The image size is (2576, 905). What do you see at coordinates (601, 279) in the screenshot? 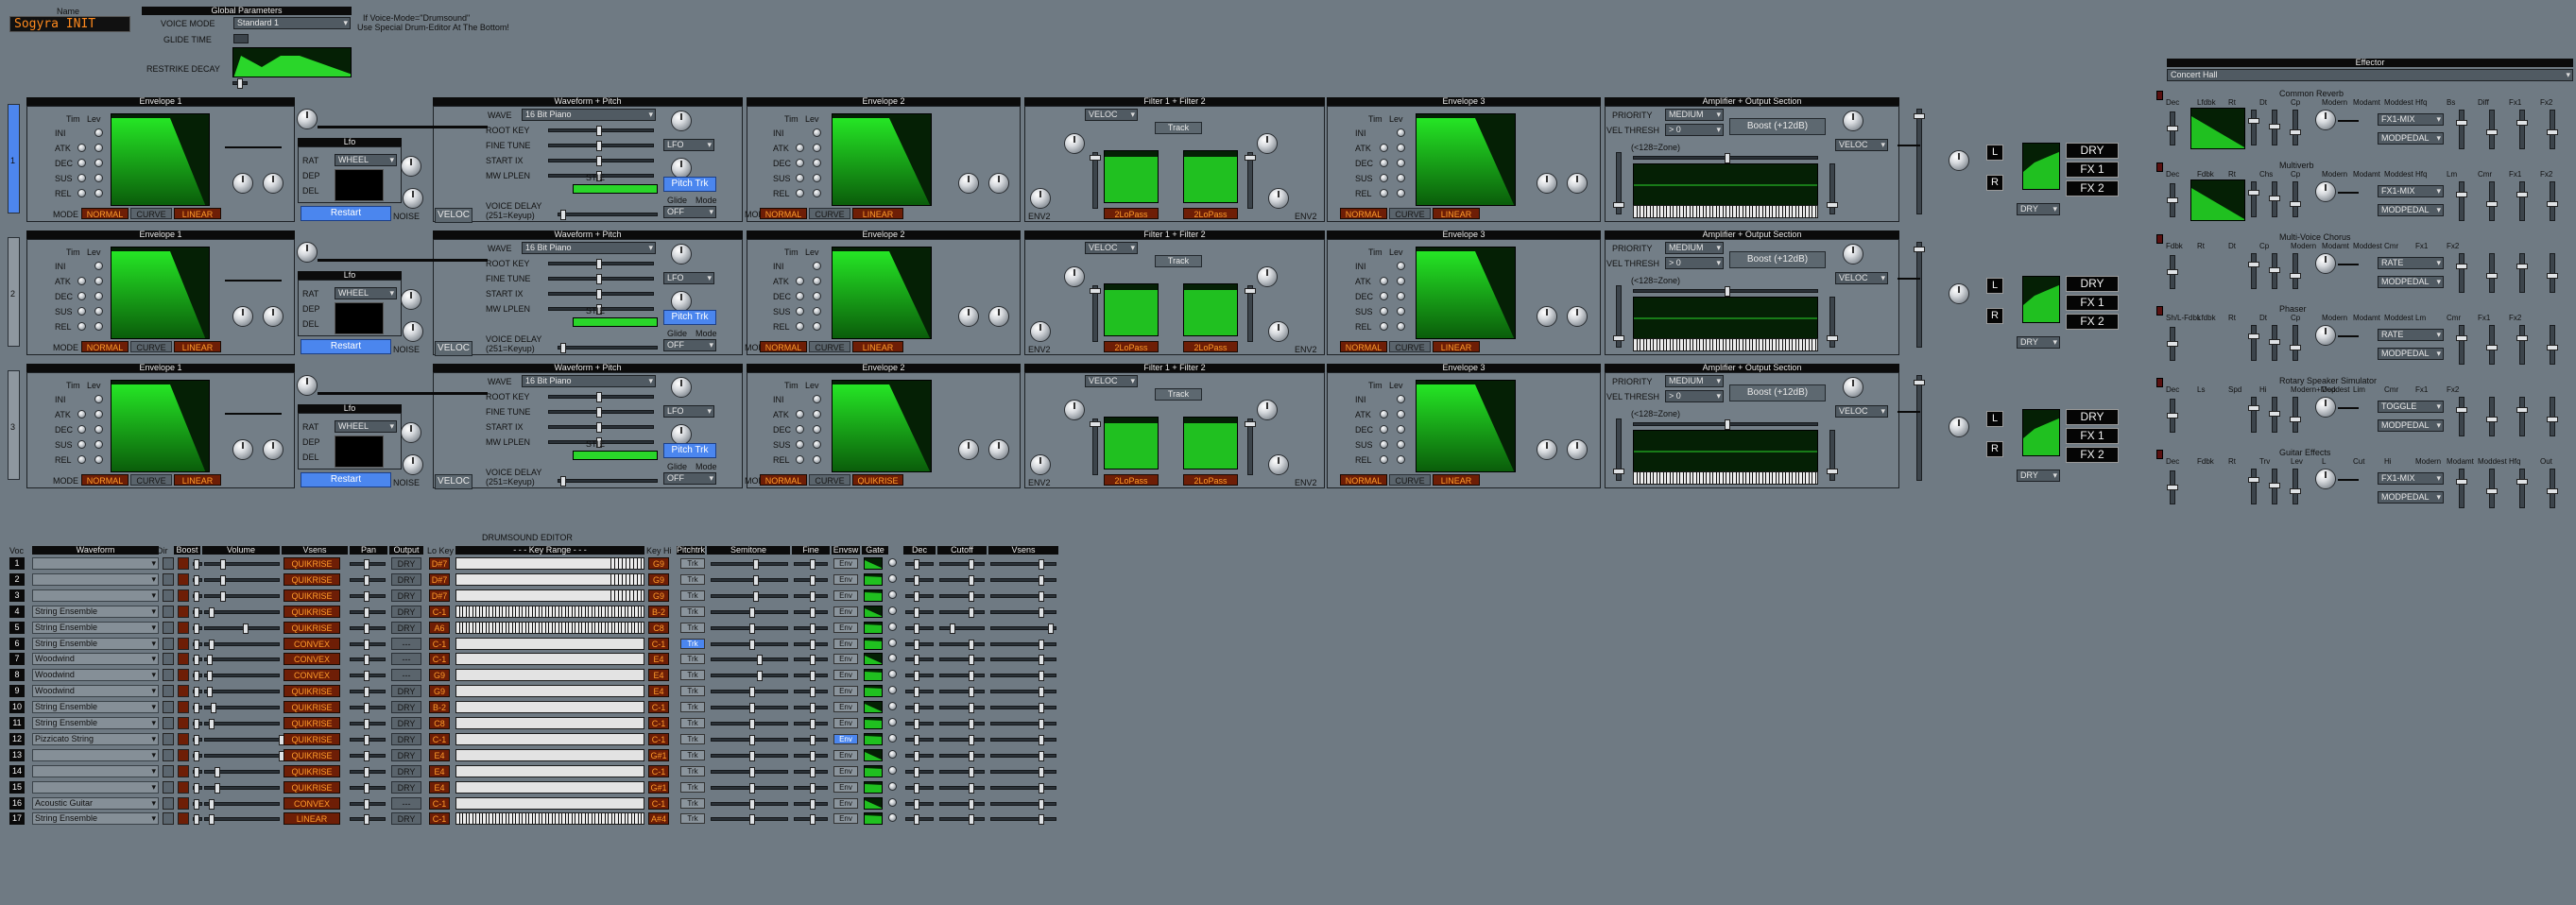
I see `fine-tune-slider` at bounding box center [601, 279].